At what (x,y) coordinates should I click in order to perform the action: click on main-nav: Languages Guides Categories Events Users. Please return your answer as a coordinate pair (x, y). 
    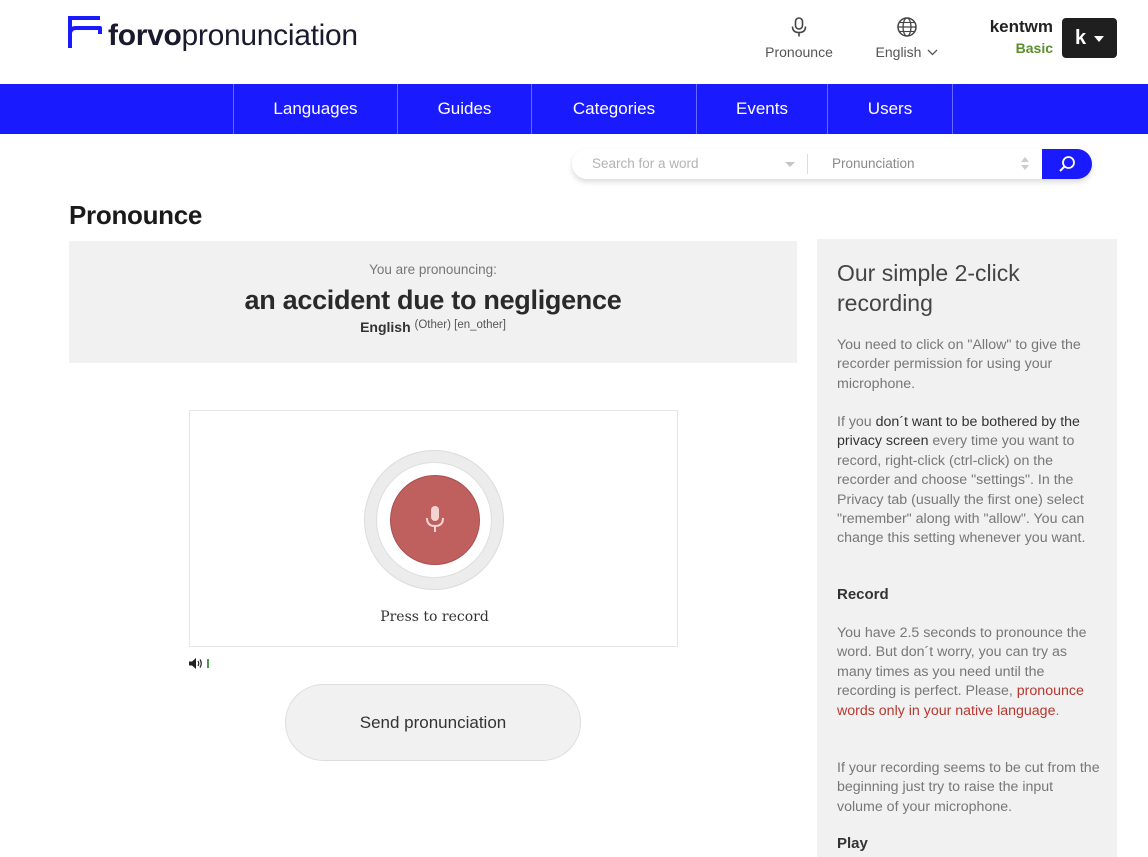
    Looking at the image, I should click on (574, 109).